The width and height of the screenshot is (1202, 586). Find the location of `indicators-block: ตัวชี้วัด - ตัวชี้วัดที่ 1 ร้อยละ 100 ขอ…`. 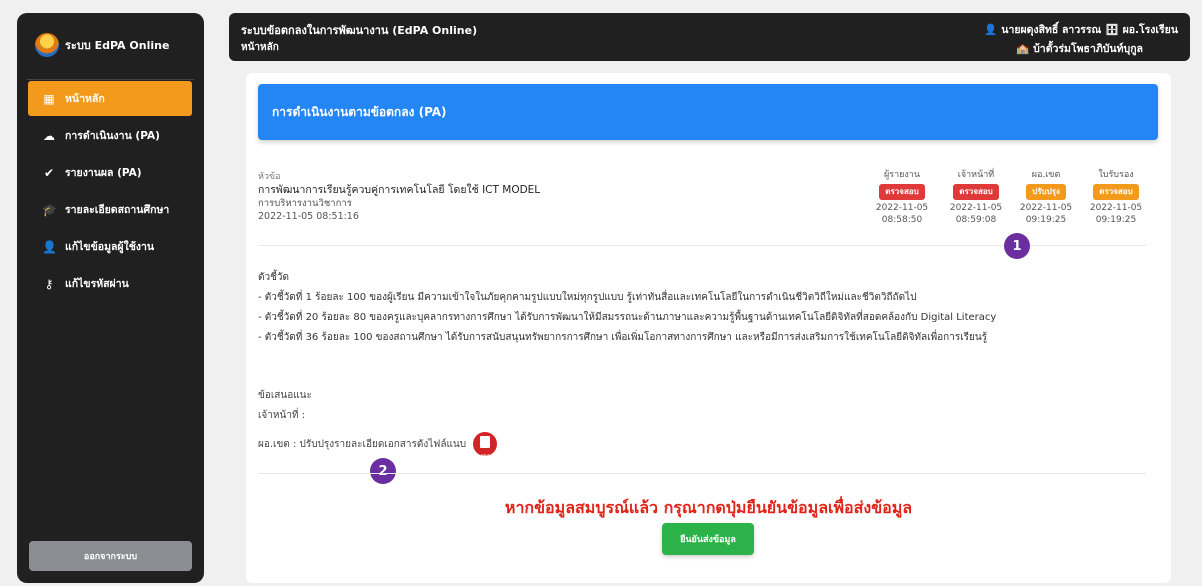

indicators-block: ตัวชี้วัด - ตัวชี้วัดที่ 1 ร้อยละ 100 ขอ… is located at coordinates (627, 308).